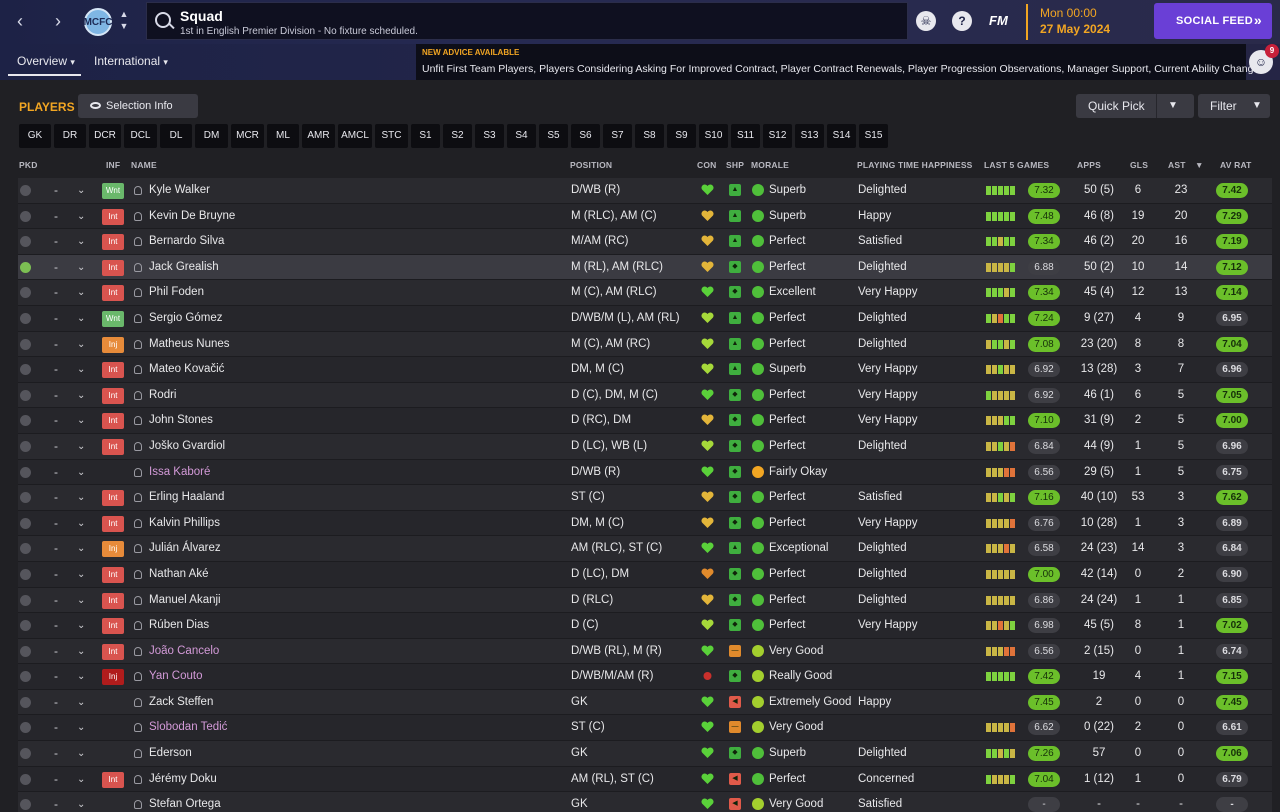 This screenshot has width=1280, height=812. What do you see at coordinates (184, 651) in the screenshot?
I see `player-name: João Cancelo` at bounding box center [184, 651].